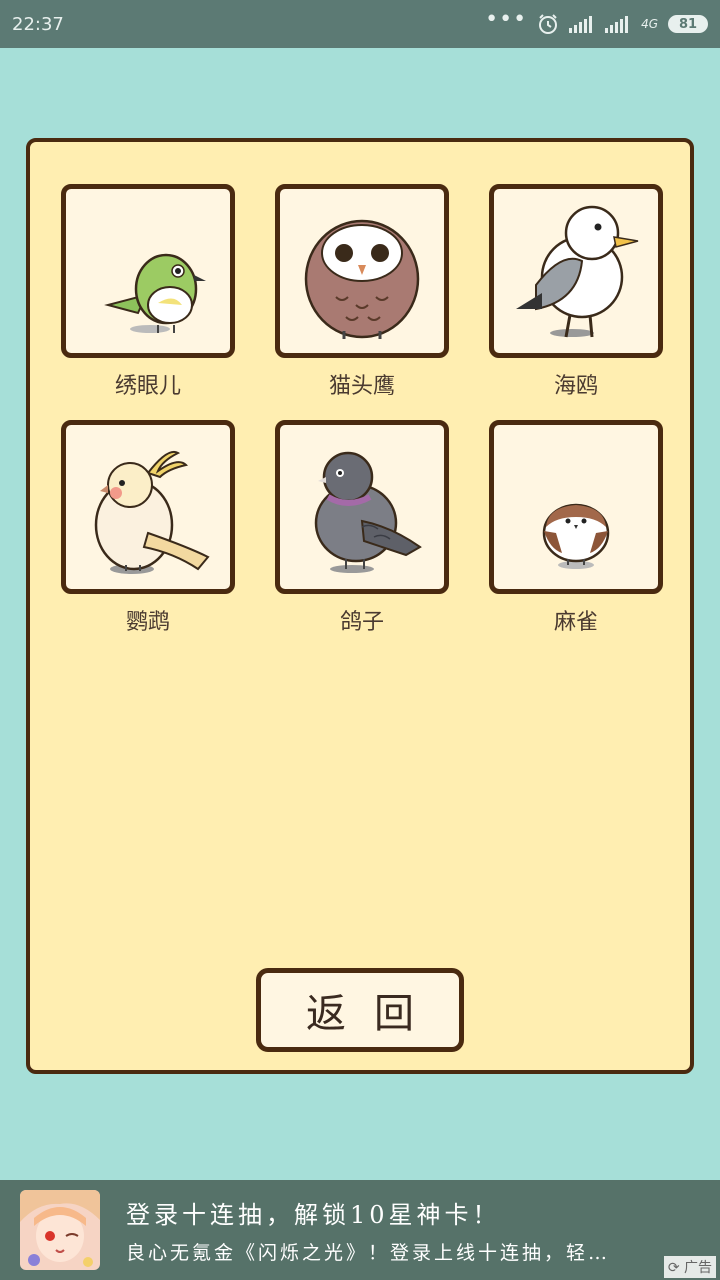 The height and width of the screenshot is (1280, 720). Describe the element at coordinates (506, 19) in the screenshot. I see `more-dots-icon: •••` at that location.